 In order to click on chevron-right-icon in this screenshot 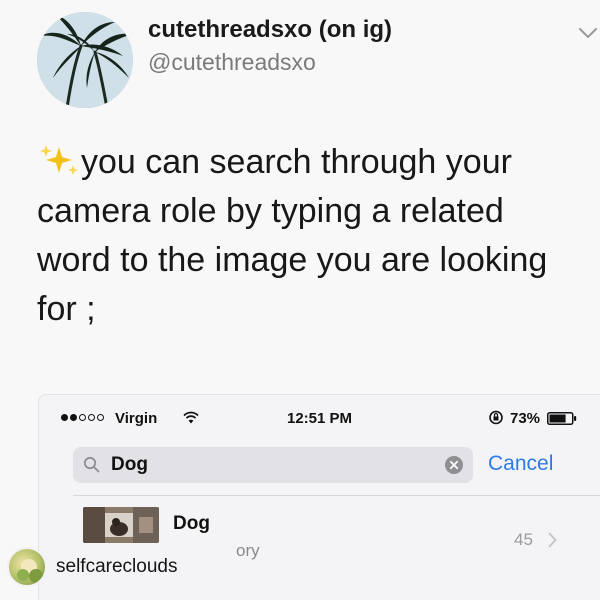, I will do `click(552, 540)`.